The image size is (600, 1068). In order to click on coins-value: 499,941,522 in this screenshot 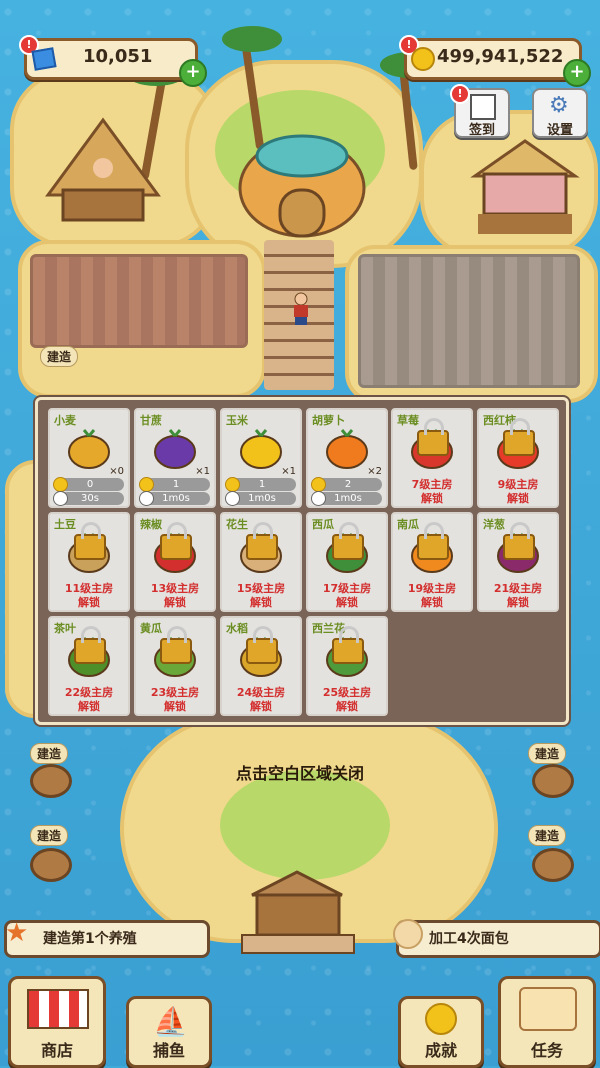, I will do `click(500, 56)`.